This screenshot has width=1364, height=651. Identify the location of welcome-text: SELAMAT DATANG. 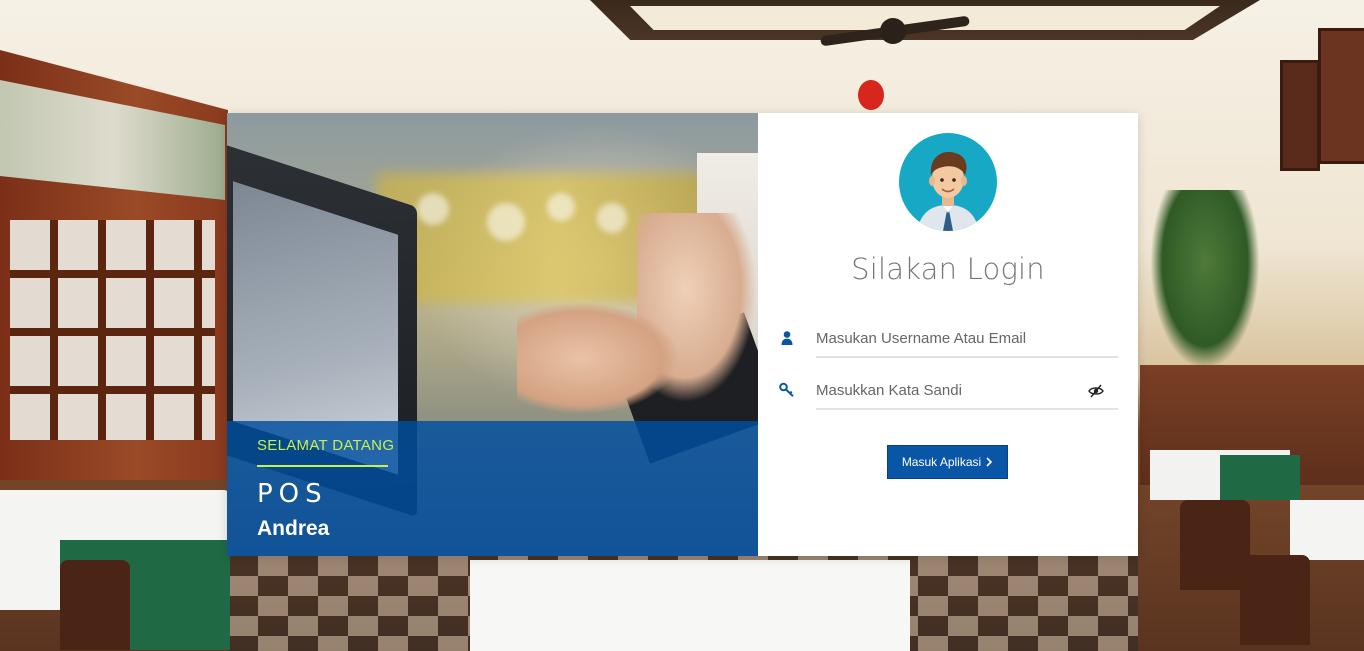
(326, 445).